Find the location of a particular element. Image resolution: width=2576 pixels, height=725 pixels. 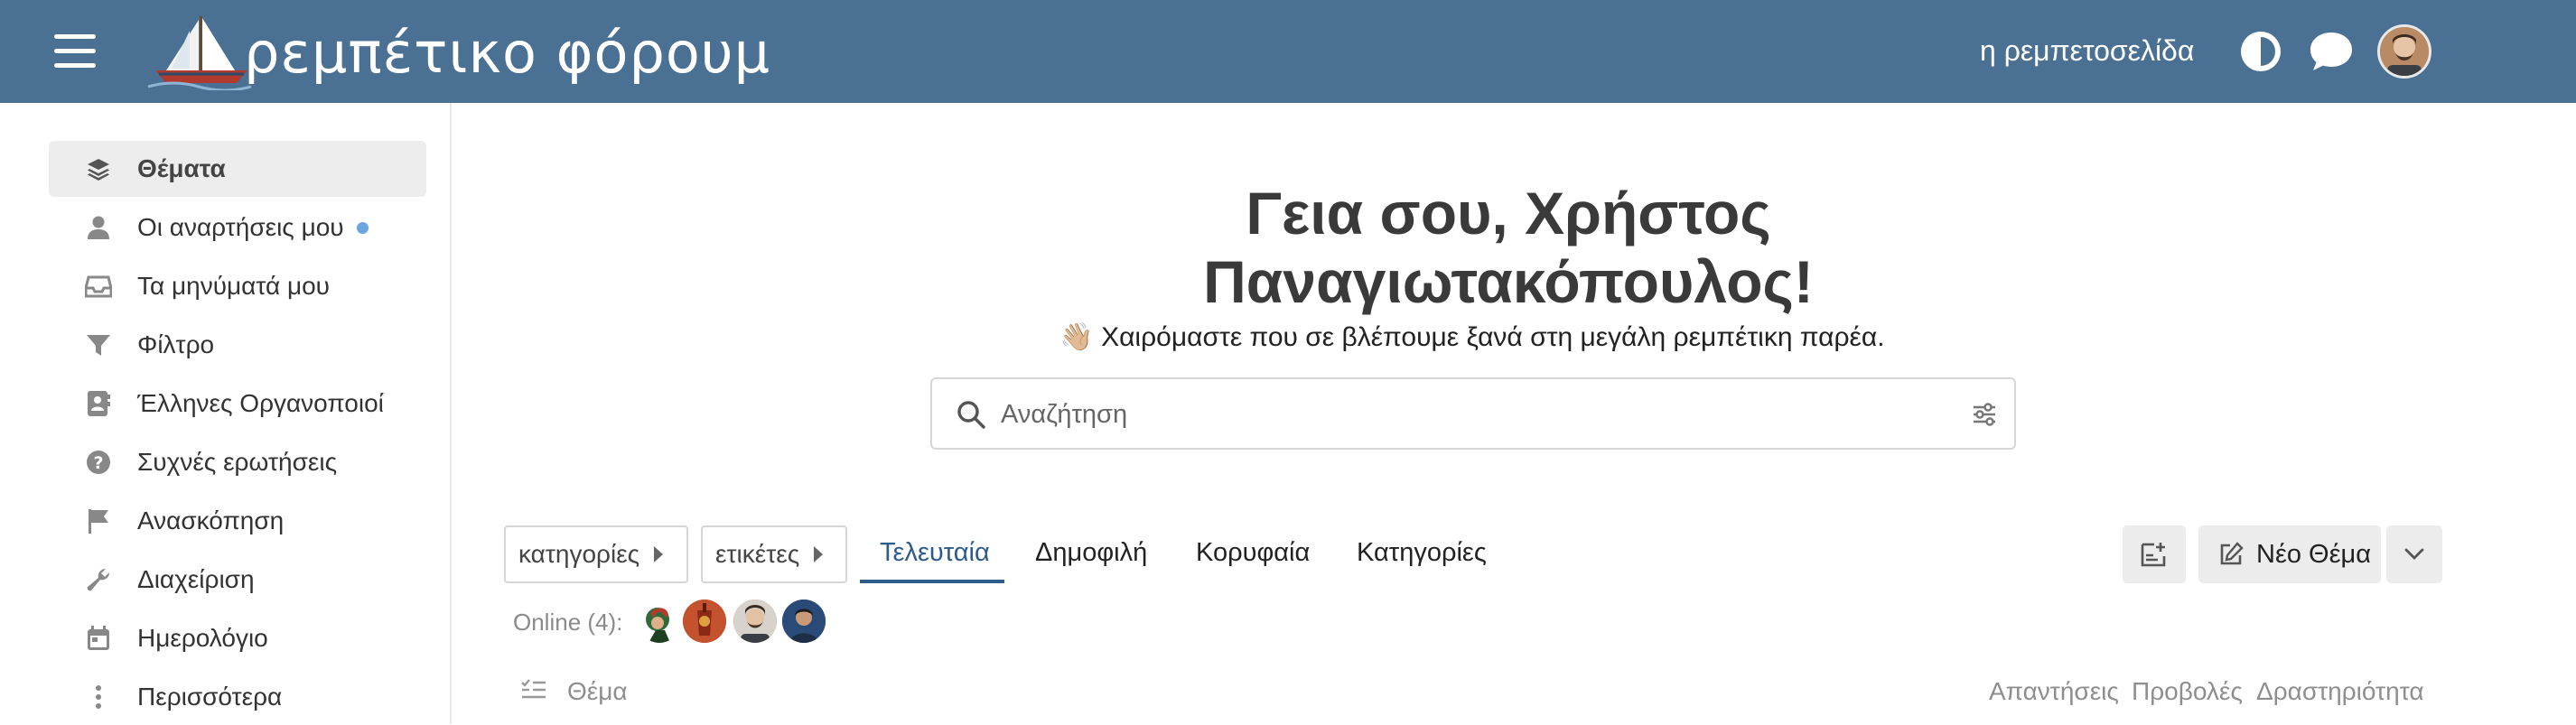

user-icon is located at coordinates (98, 227).